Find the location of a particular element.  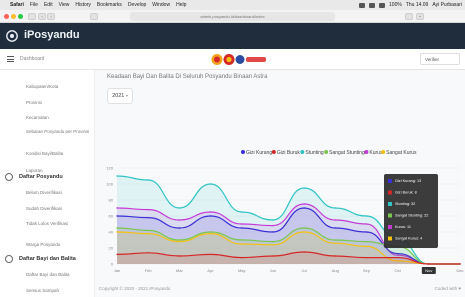

year-select: 2021 ▾ is located at coordinates (120, 96).